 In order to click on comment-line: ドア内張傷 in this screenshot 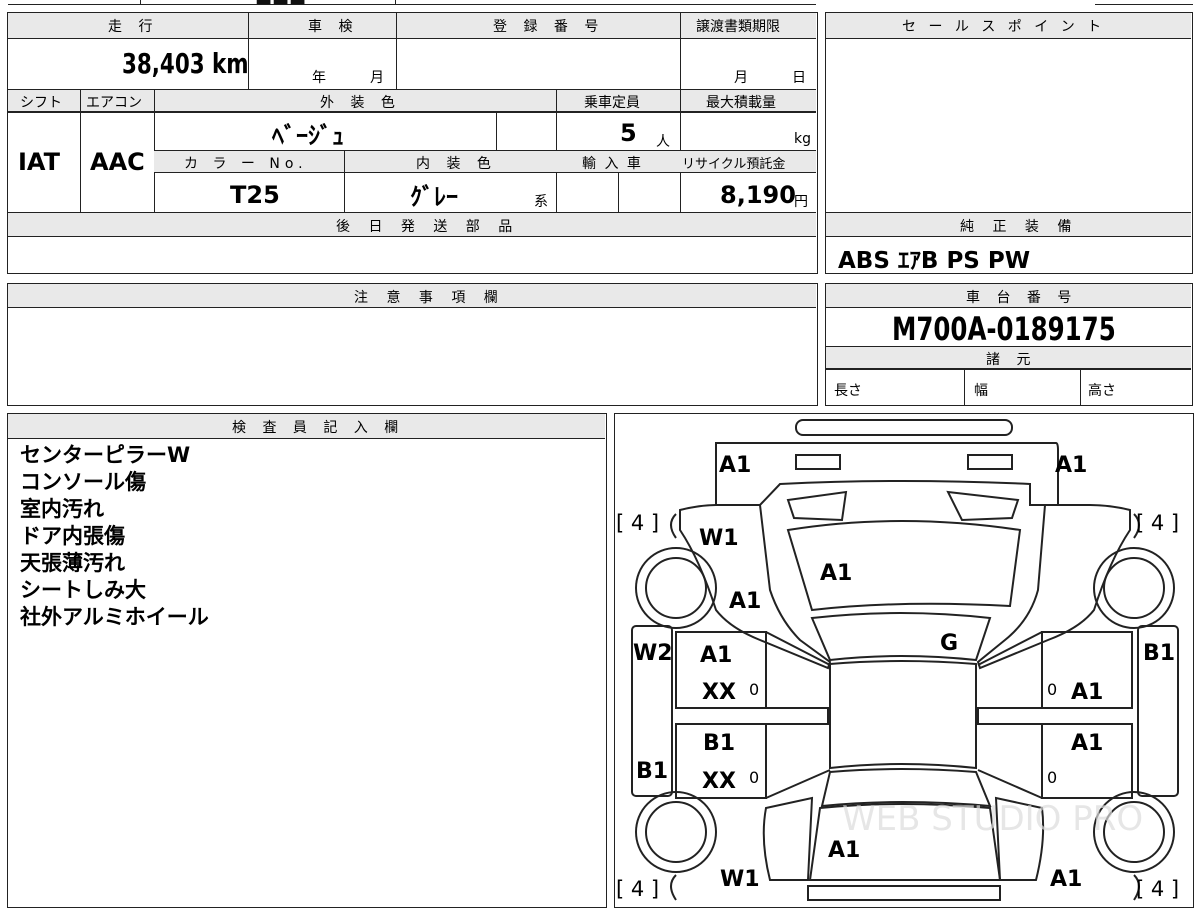, I will do `click(72, 536)`.